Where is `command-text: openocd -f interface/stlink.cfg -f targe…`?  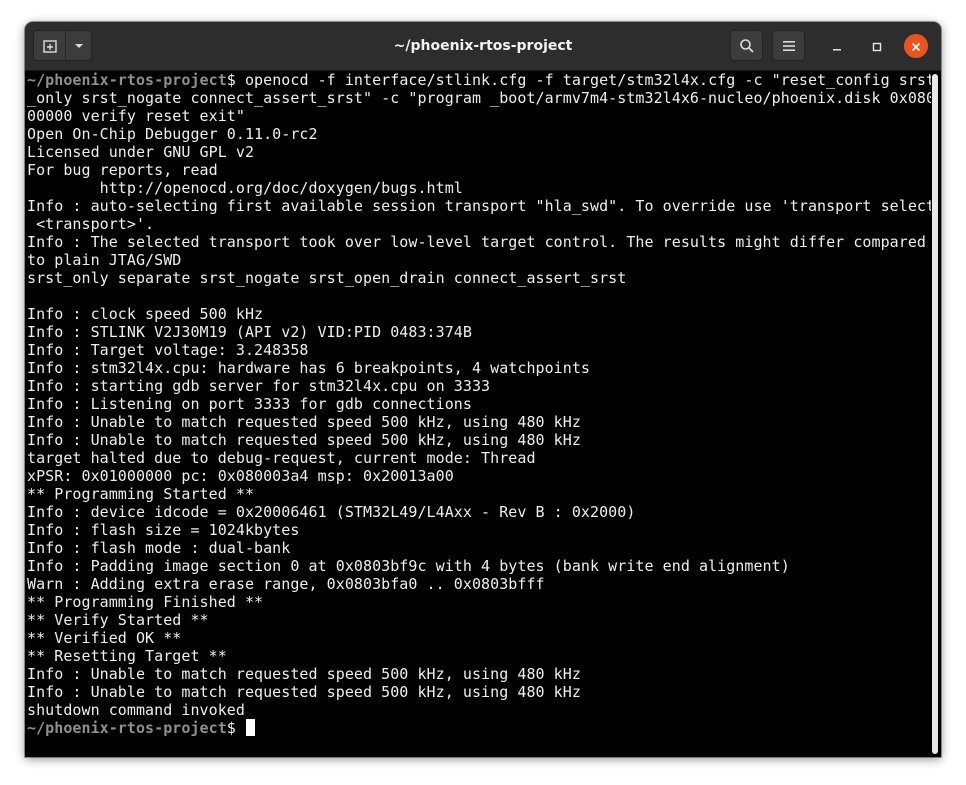
command-text: openocd -f interface/stlink.cfg -f targe… is located at coordinates (587, 80).